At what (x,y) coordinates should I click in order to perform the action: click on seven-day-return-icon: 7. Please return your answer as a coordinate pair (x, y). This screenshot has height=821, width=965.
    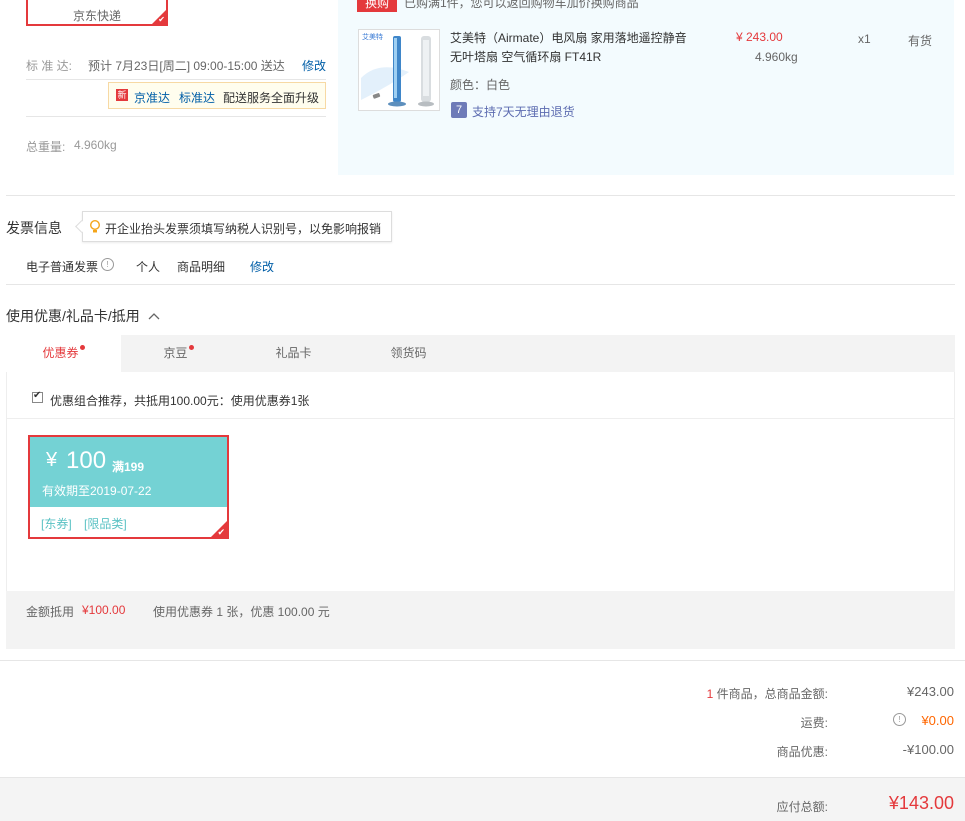
    Looking at the image, I should click on (459, 110).